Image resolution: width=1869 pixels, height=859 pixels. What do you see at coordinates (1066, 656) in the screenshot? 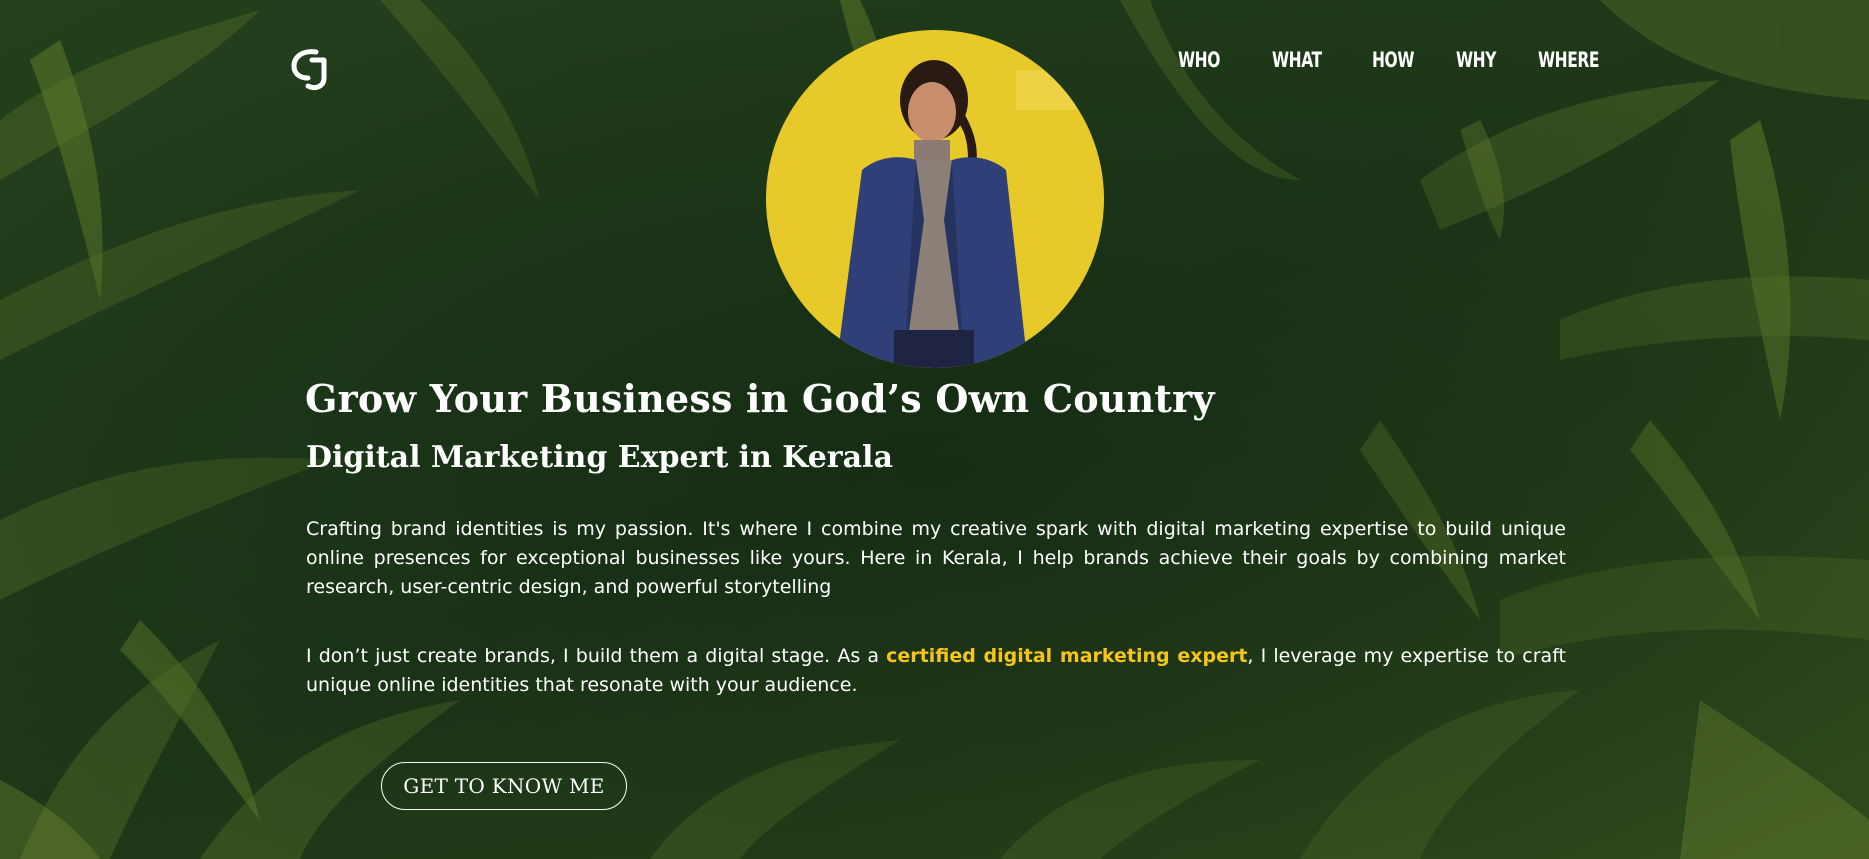
I see `certified-expert-link: certified digital marketing expert` at bounding box center [1066, 656].